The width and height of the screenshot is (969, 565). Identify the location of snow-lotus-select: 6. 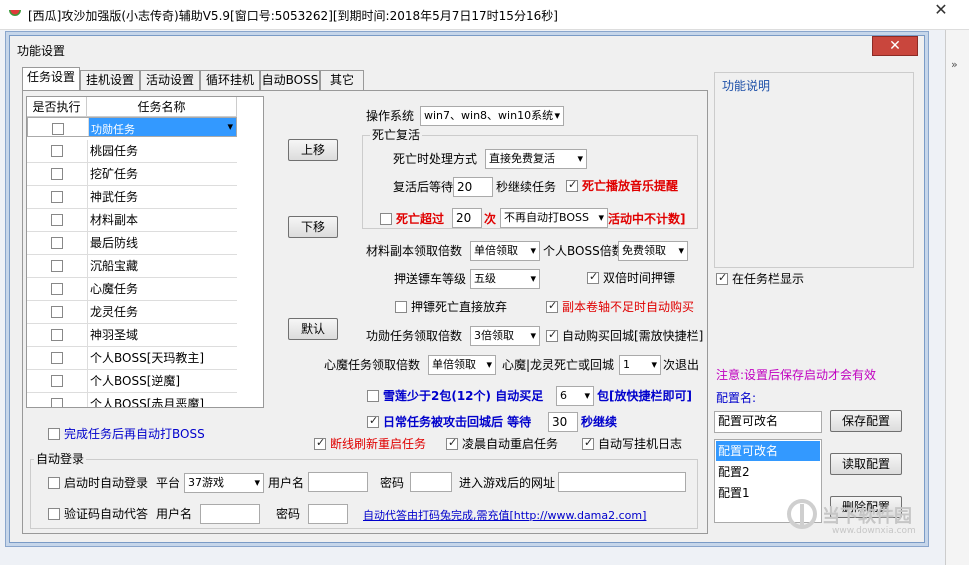
(575, 396).